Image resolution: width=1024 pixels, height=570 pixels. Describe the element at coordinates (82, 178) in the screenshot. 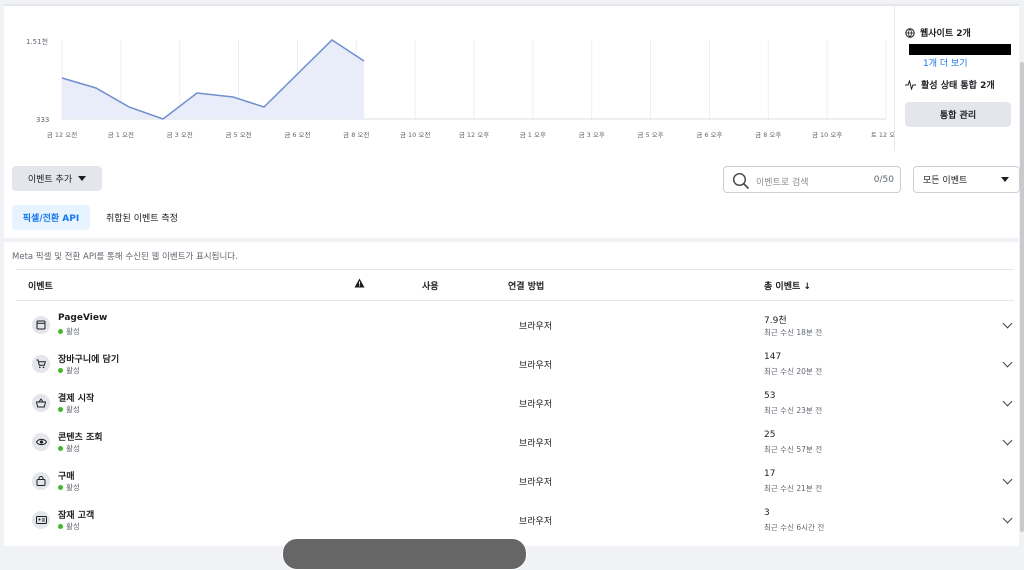

I see `caret-down-icon` at that location.